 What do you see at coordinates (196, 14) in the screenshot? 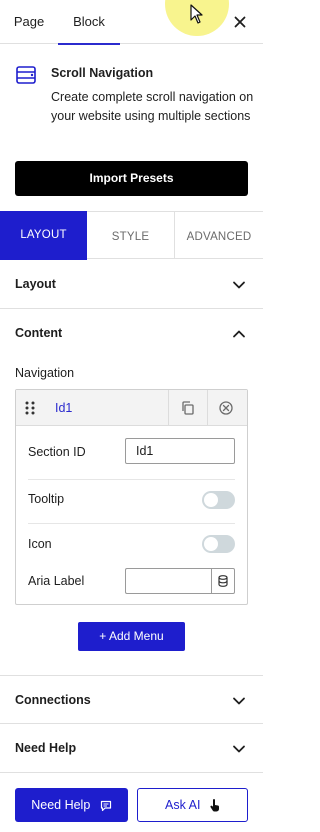
I see `mouse-cursor-icon` at bounding box center [196, 14].